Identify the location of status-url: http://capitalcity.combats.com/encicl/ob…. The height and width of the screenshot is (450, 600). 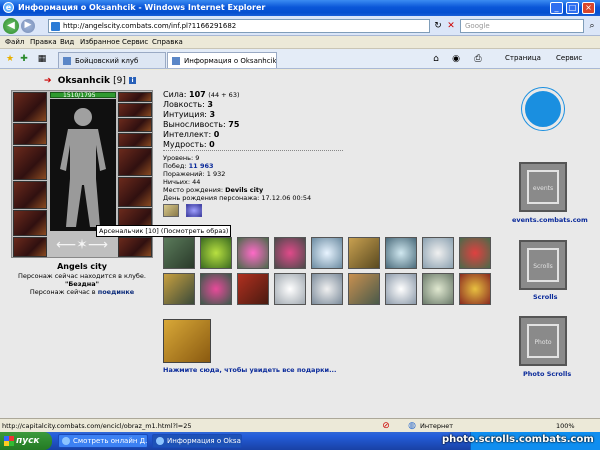
(97, 426).